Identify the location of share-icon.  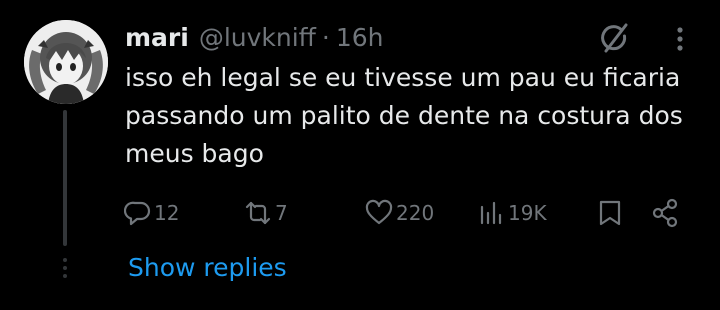
(665, 213).